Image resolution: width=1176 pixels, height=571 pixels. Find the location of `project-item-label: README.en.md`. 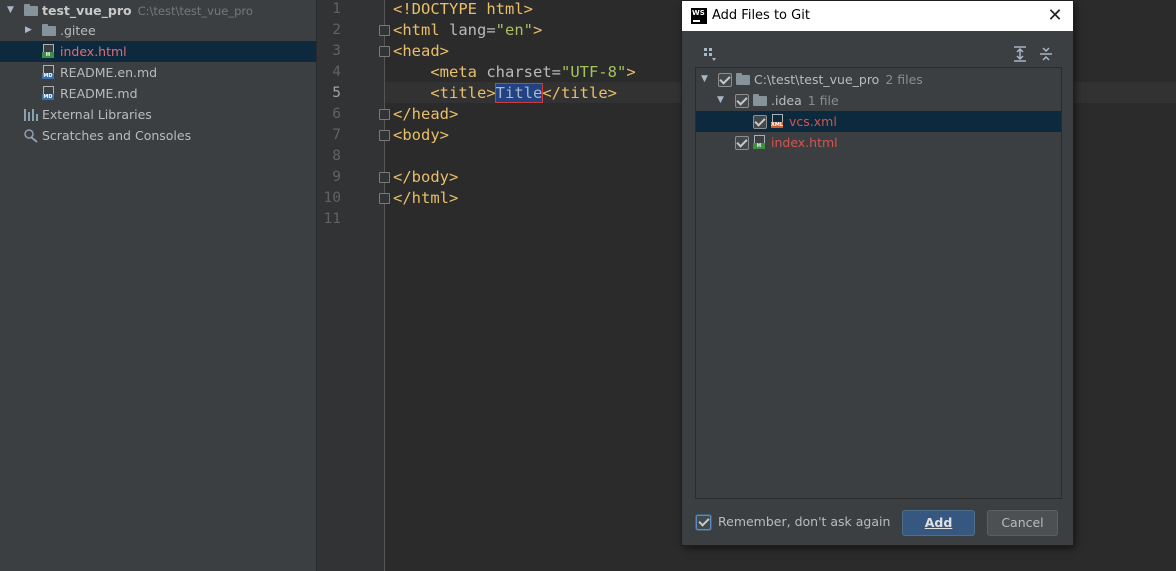

project-item-label: README.en.md is located at coordinates (109, 72).